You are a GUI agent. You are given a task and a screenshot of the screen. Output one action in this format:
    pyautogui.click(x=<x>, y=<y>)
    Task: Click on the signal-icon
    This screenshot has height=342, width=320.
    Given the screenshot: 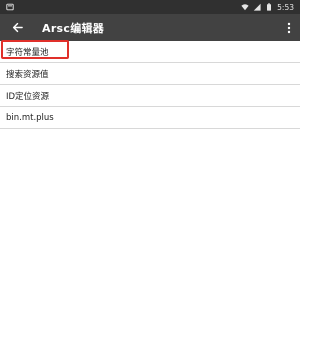 What is the action you would take?
    pyautogui.click(x=257, y=7)
    